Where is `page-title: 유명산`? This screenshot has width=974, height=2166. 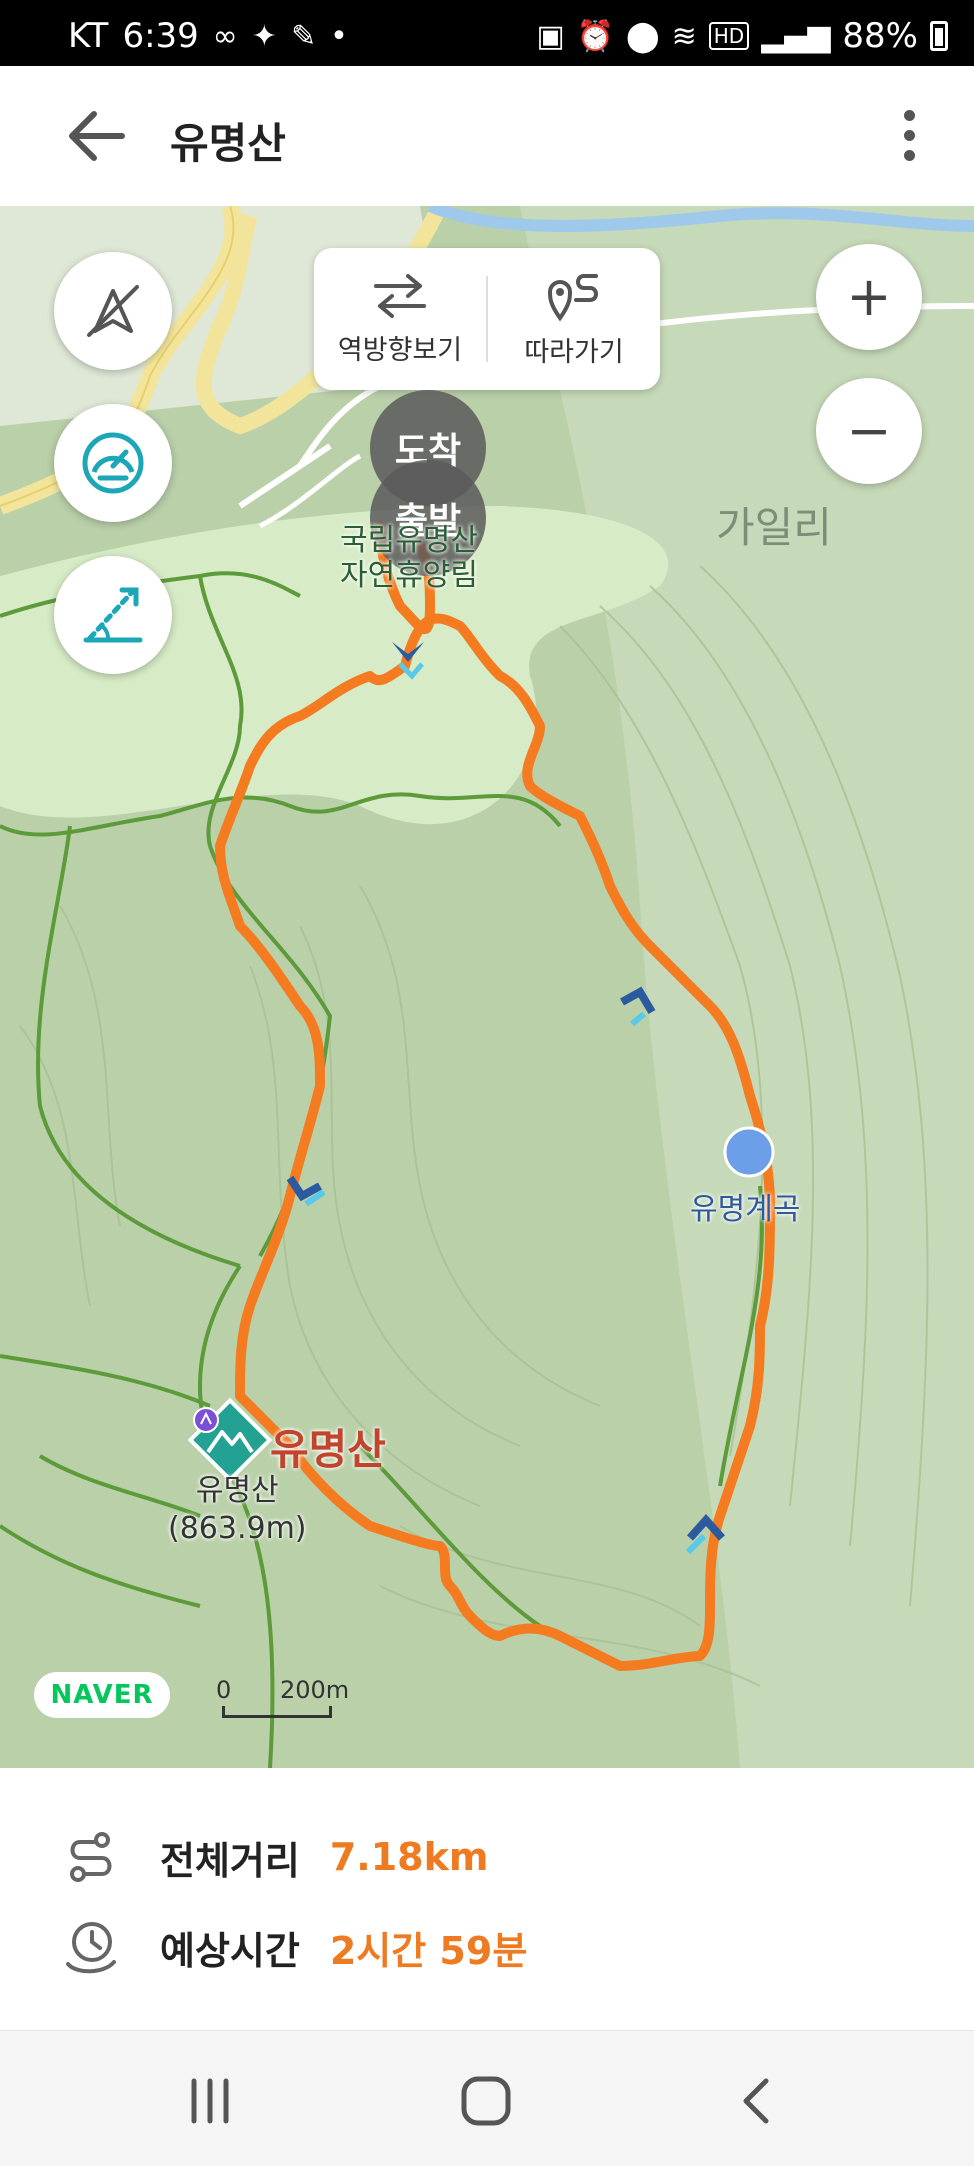 page-title: 유명산 is located at coordinates (228, 143).